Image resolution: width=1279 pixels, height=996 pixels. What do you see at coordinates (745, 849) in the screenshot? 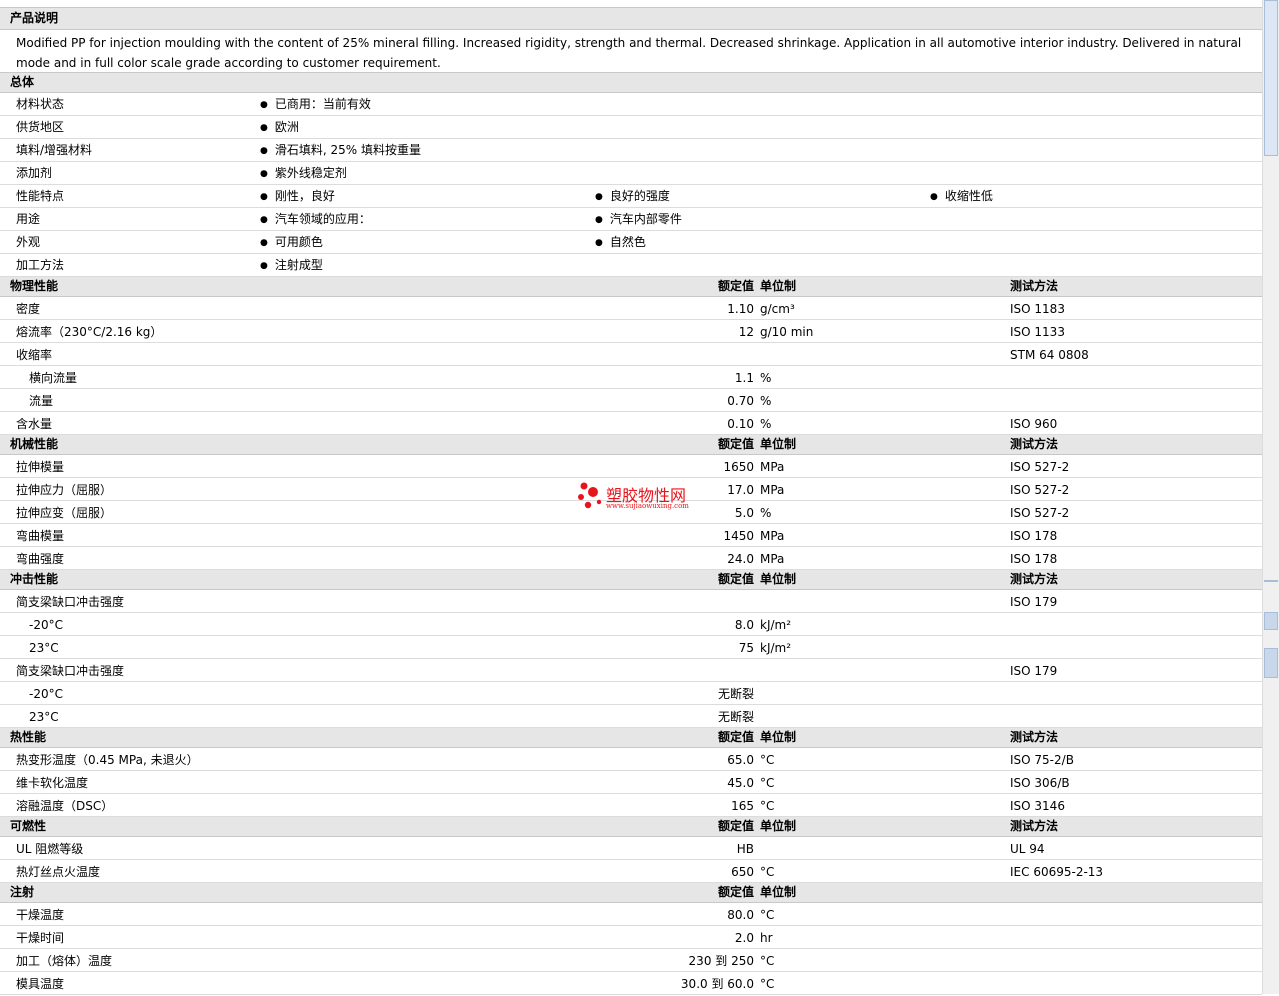
I see `property-value: HB` at bounding box center [745, 849].